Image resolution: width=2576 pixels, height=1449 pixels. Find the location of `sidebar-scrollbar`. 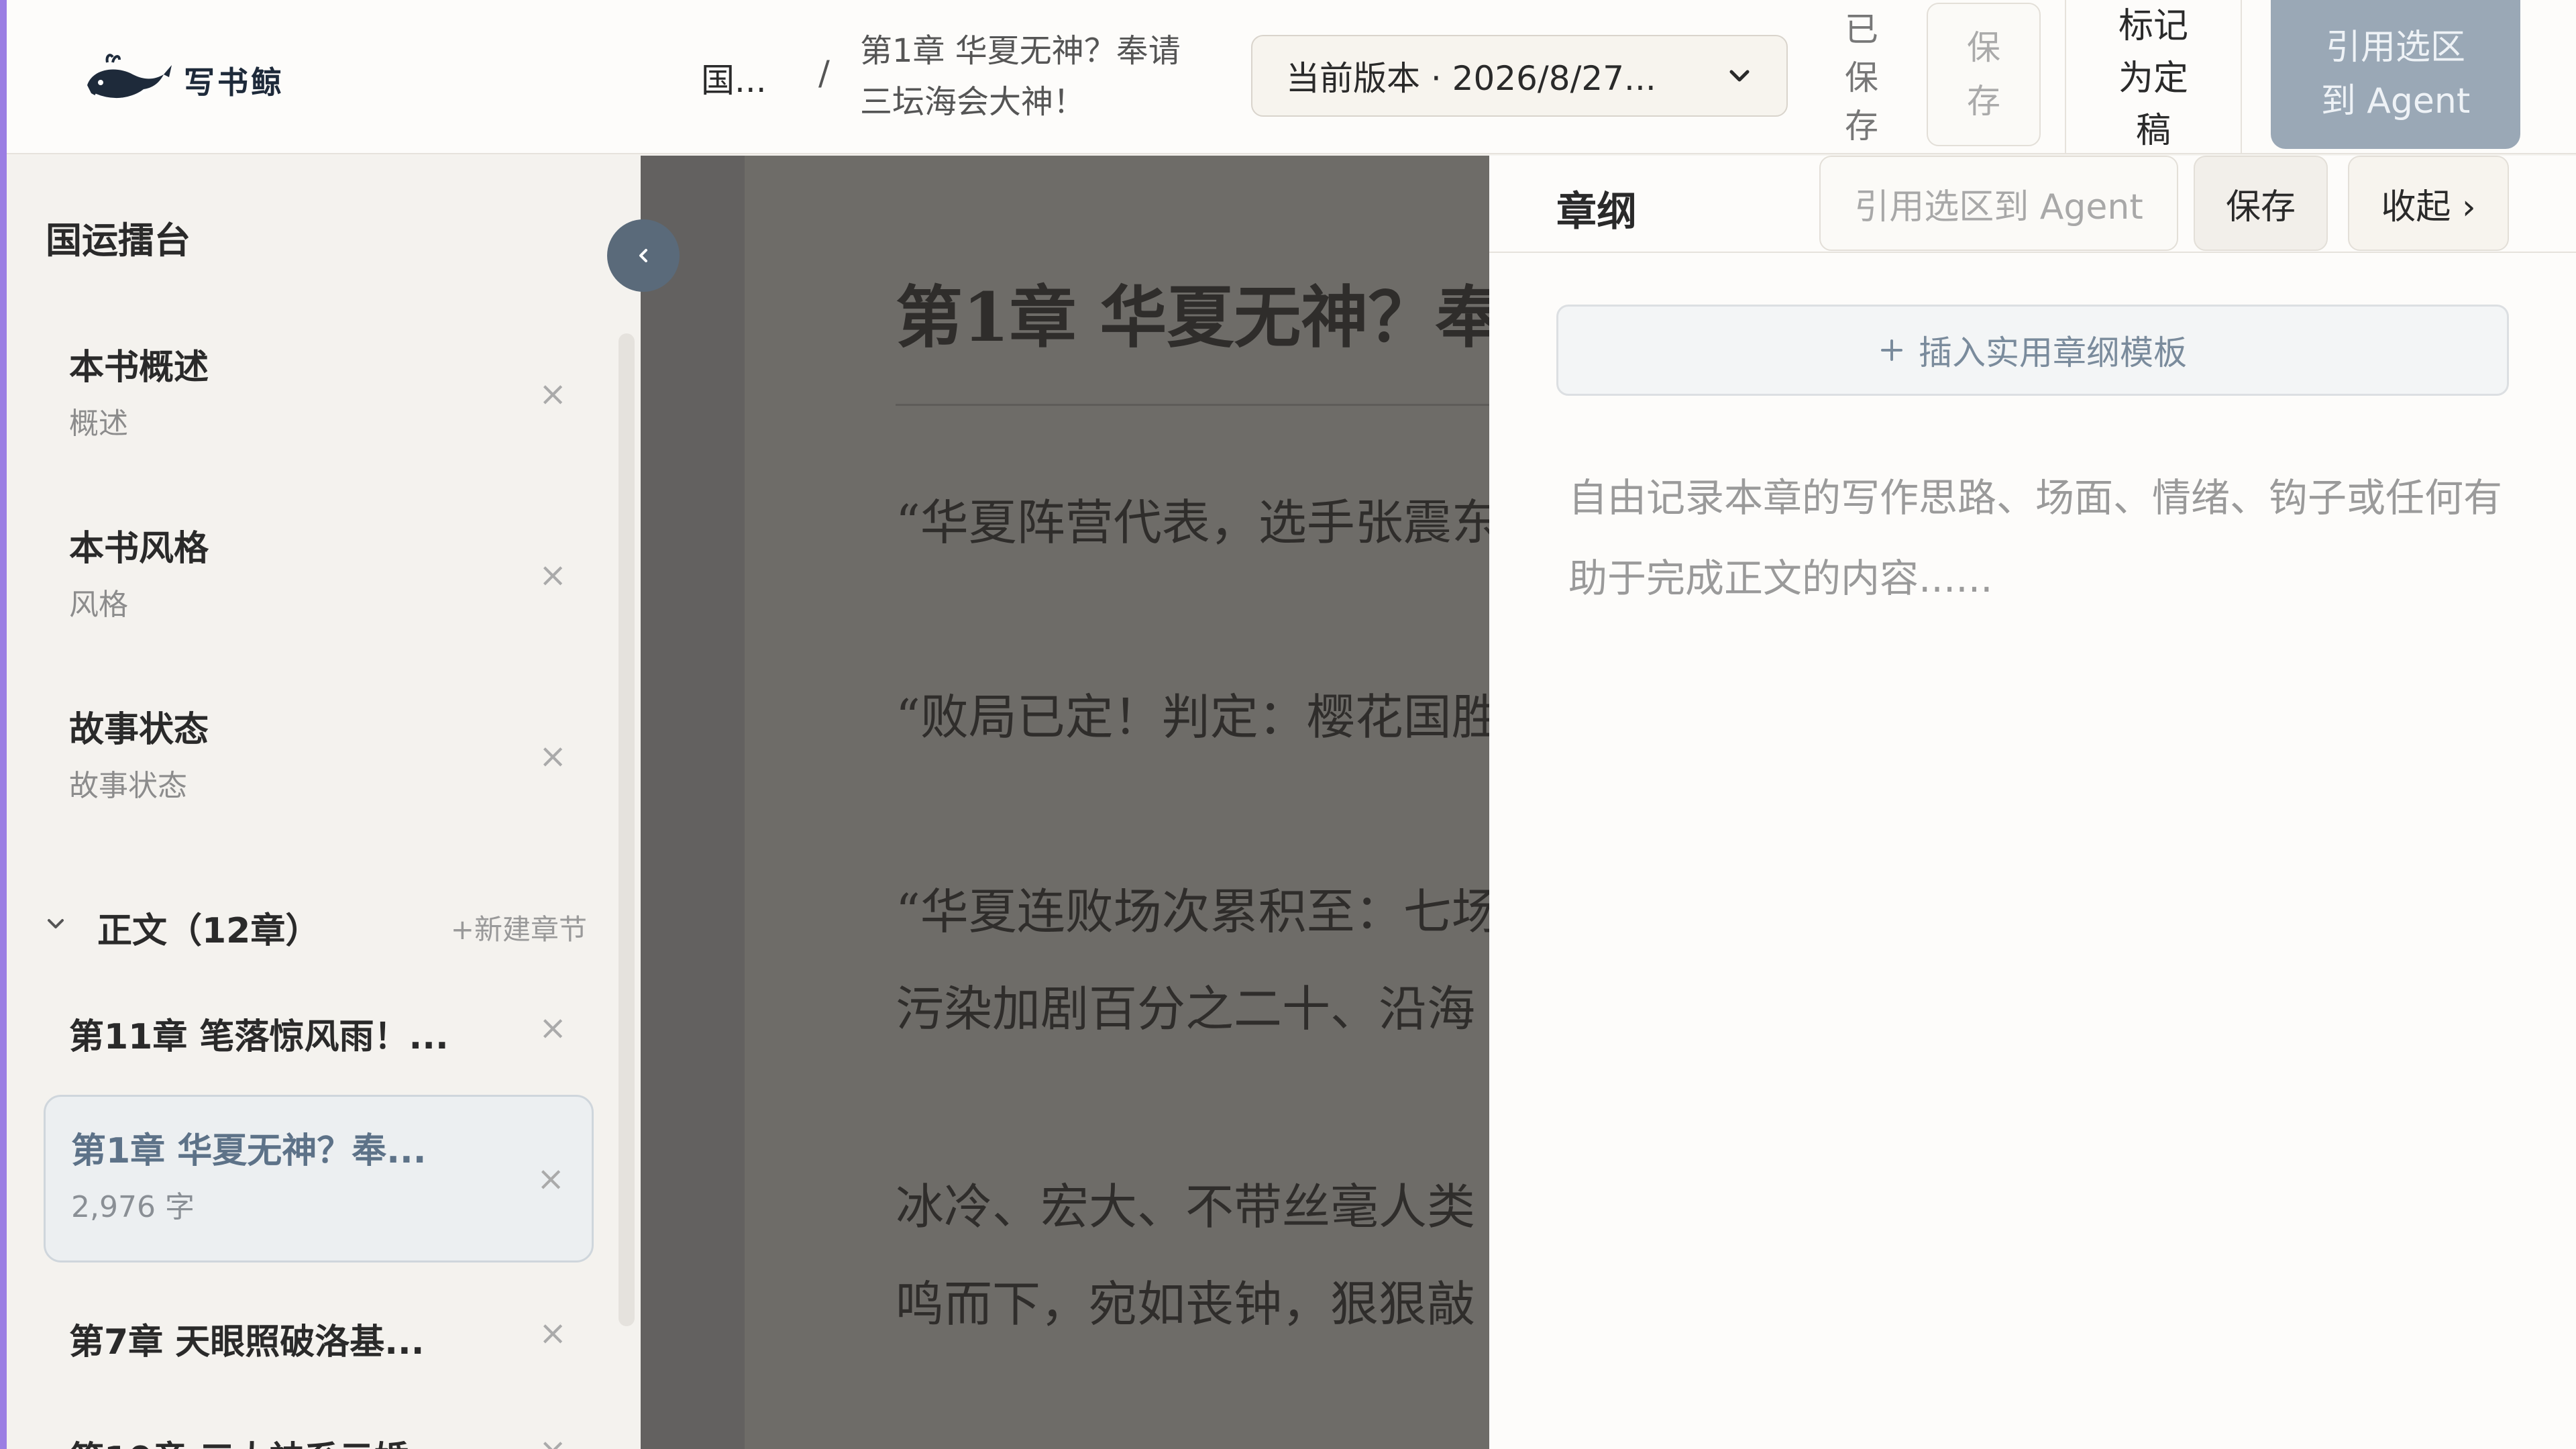

sidebar-scrollbar is located at coordinates (627, 829).